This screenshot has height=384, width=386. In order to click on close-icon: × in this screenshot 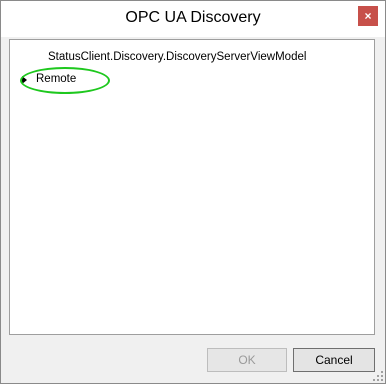, I will do `click(368, 16)`.